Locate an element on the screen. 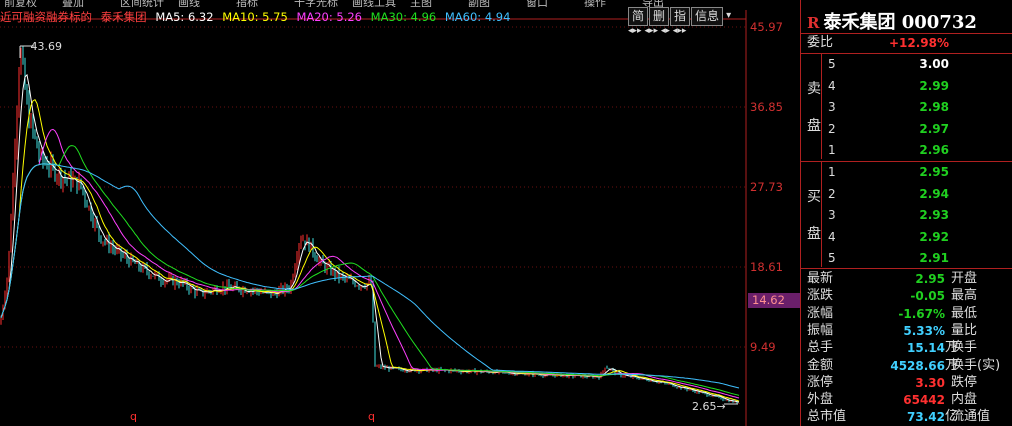 The width and height of the screenshot is (1012, 426). asks-price: 2.97 is located at coordinates (934, 128).